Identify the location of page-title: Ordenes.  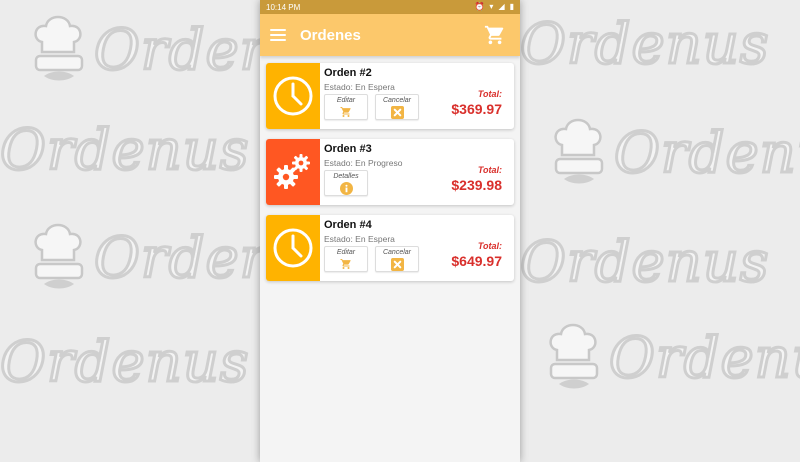
(330, 35).